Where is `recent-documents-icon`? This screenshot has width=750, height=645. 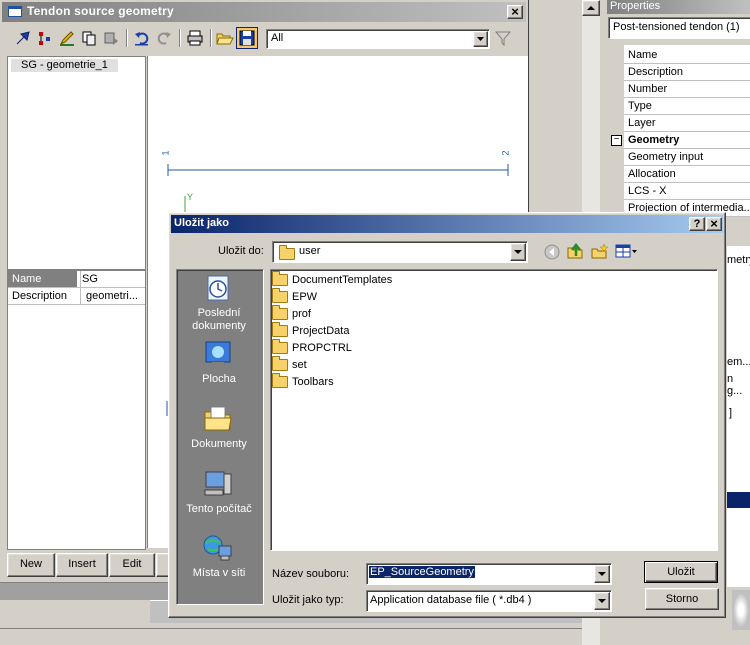 recent-documents-icon is located at coordinates (218, 288).